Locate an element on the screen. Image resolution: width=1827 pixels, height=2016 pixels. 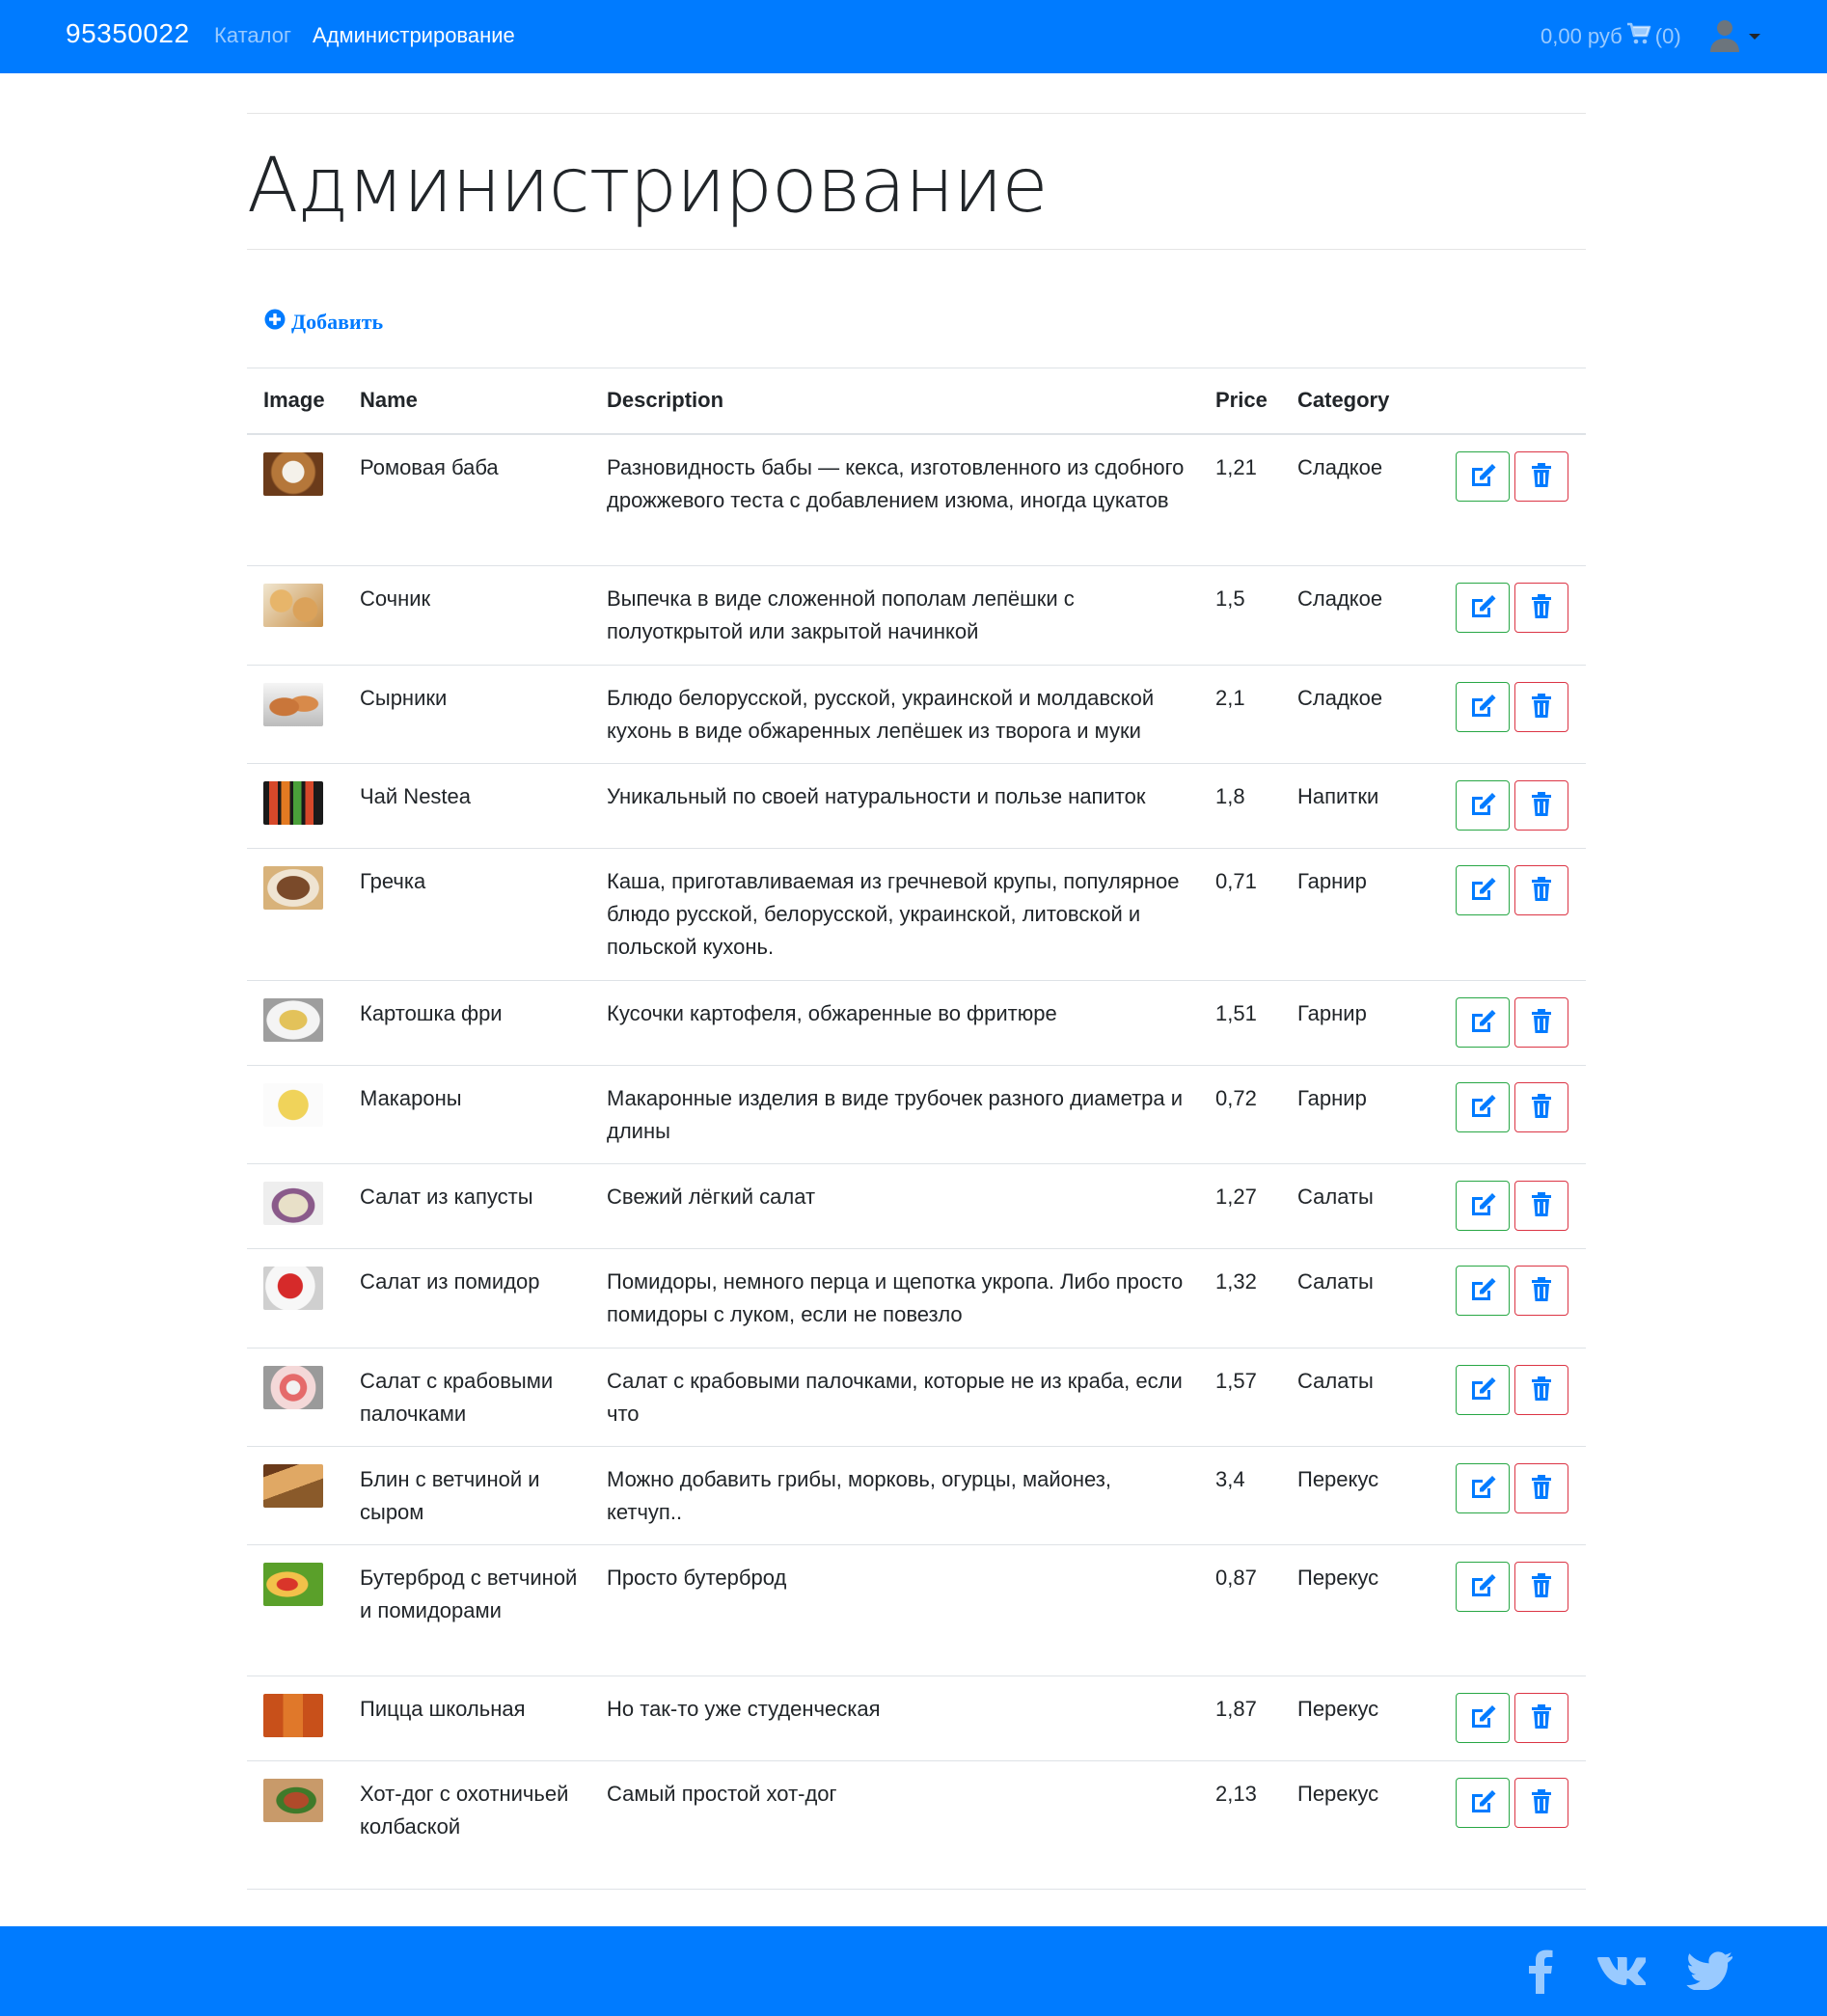
product-description: Самый простой хот-дог is located at coordinates (722, 1794).